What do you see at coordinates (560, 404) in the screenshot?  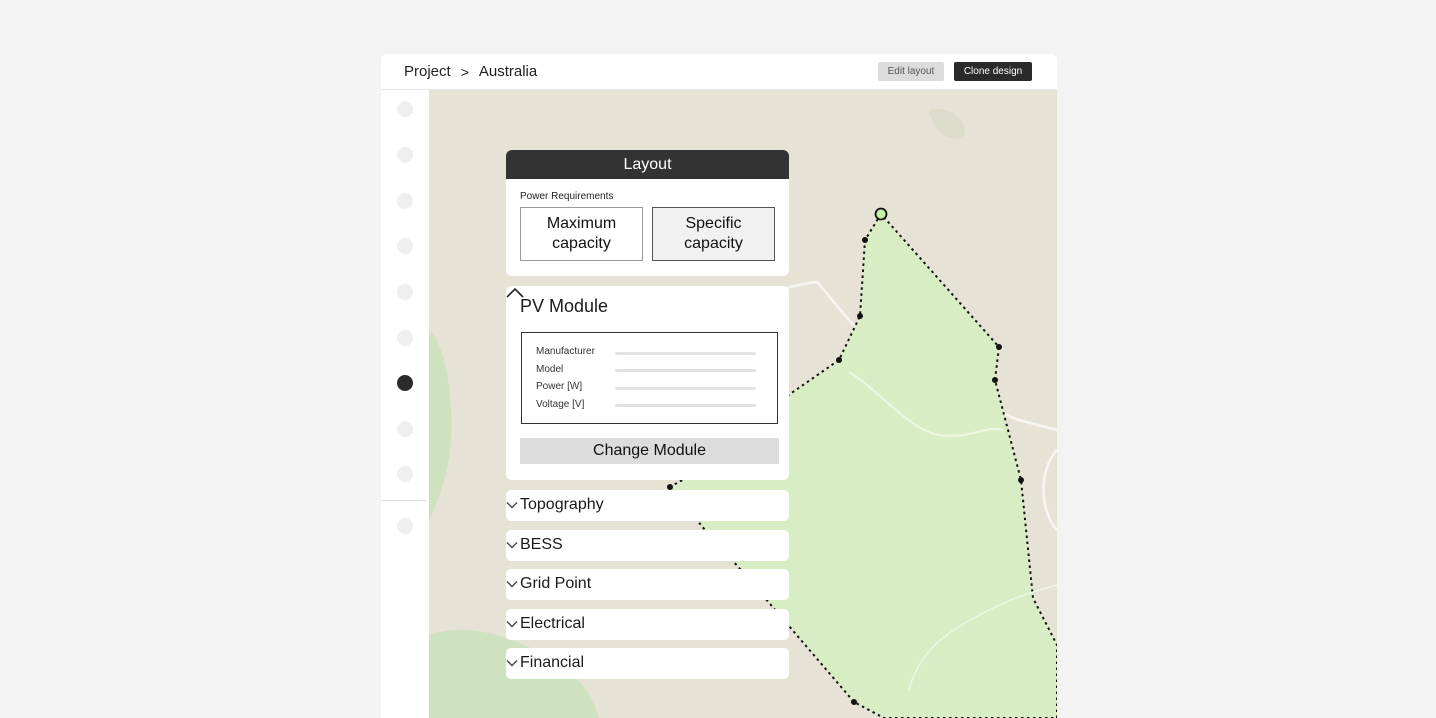 I see `field-label-voltage: Voltage [V]` at bounding box center [560, 404].